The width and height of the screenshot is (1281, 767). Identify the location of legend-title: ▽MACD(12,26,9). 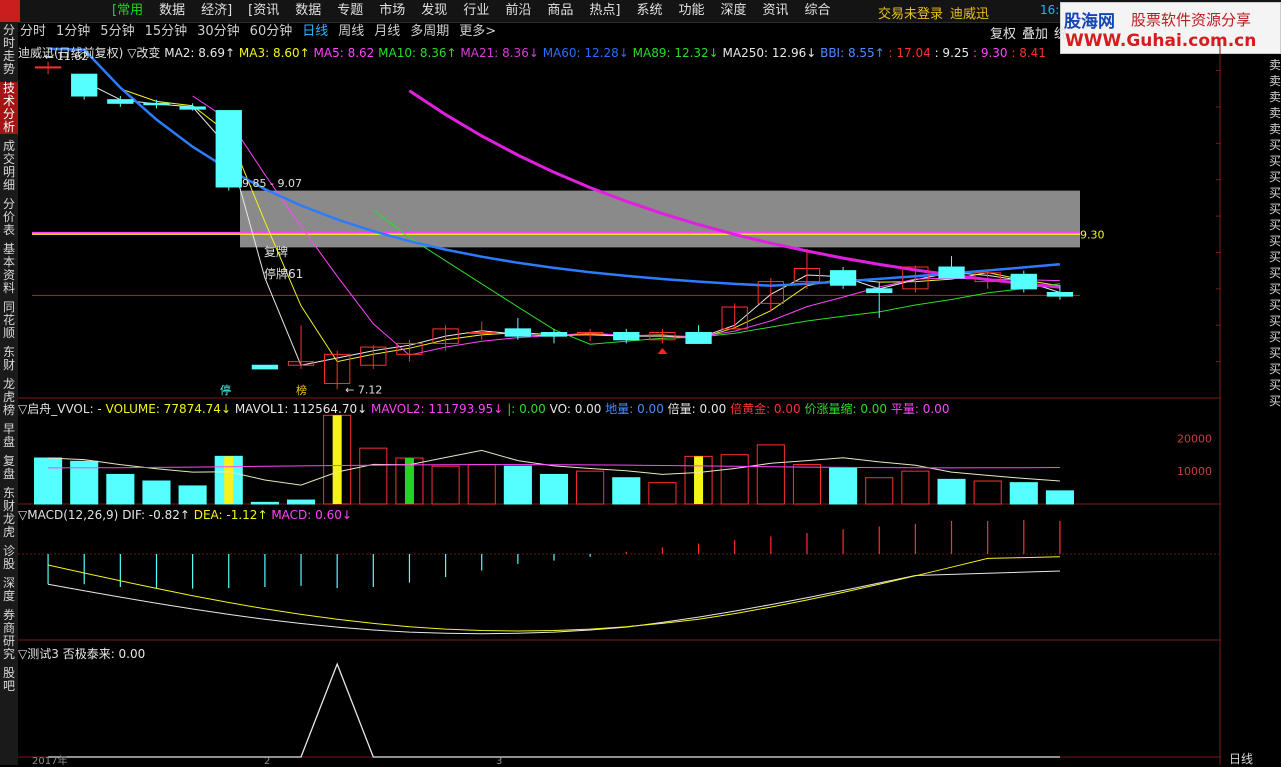
(70, 515).